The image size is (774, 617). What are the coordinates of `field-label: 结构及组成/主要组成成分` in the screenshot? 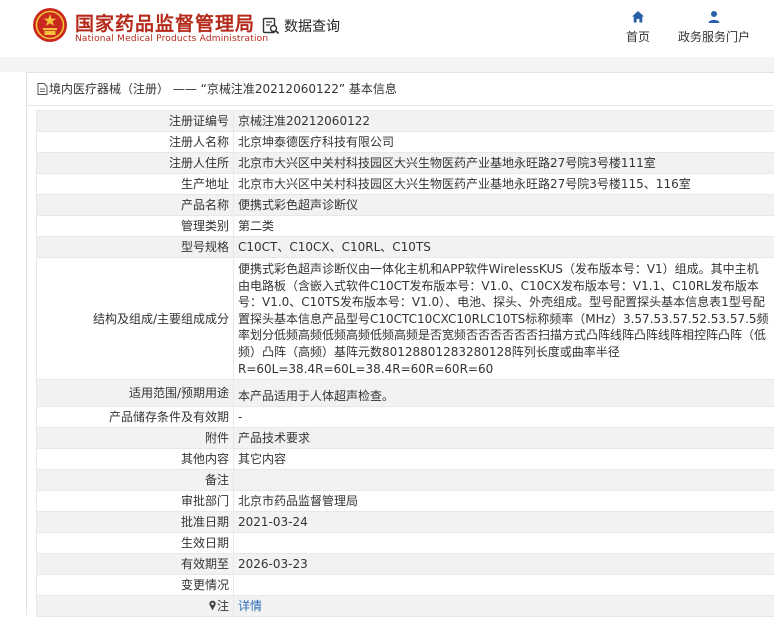 It's located at (135, 319).